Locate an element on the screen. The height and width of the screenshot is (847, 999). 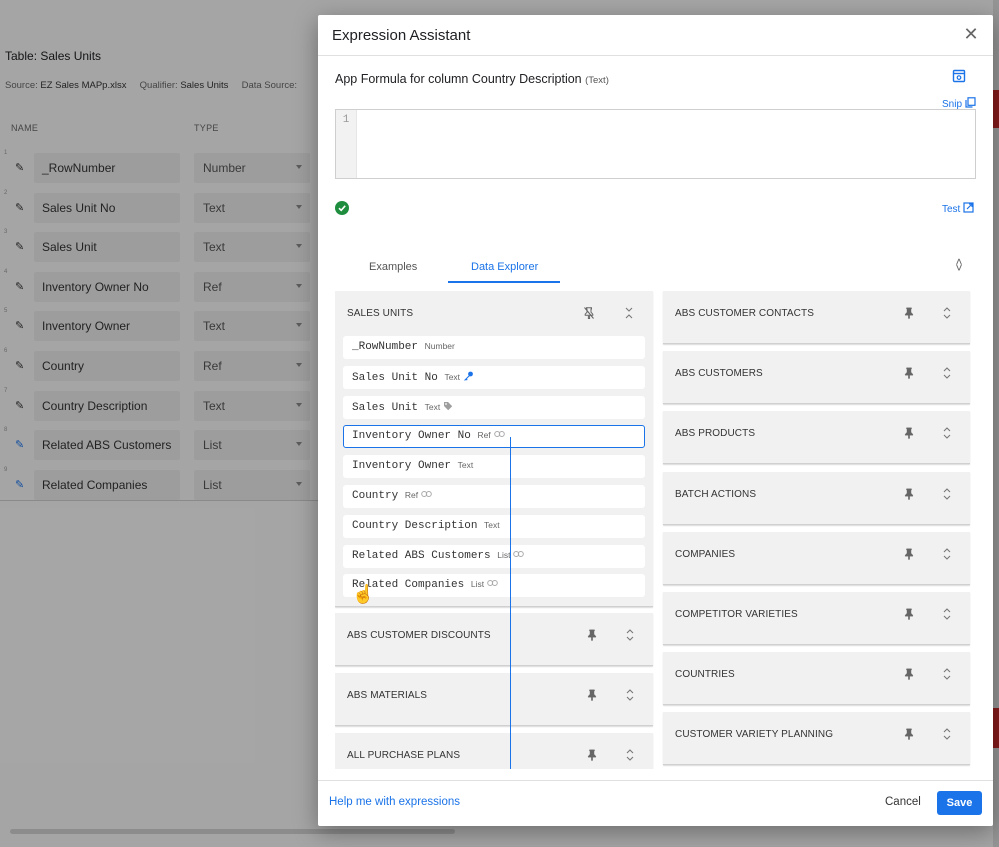
dialog-title: Expression Assistant is located at coordinates (401, 35).